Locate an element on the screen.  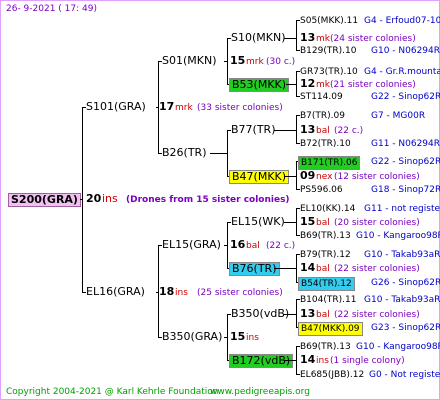
g3-info-note: (21 sister colonies) is located at coordinates (373, 85).